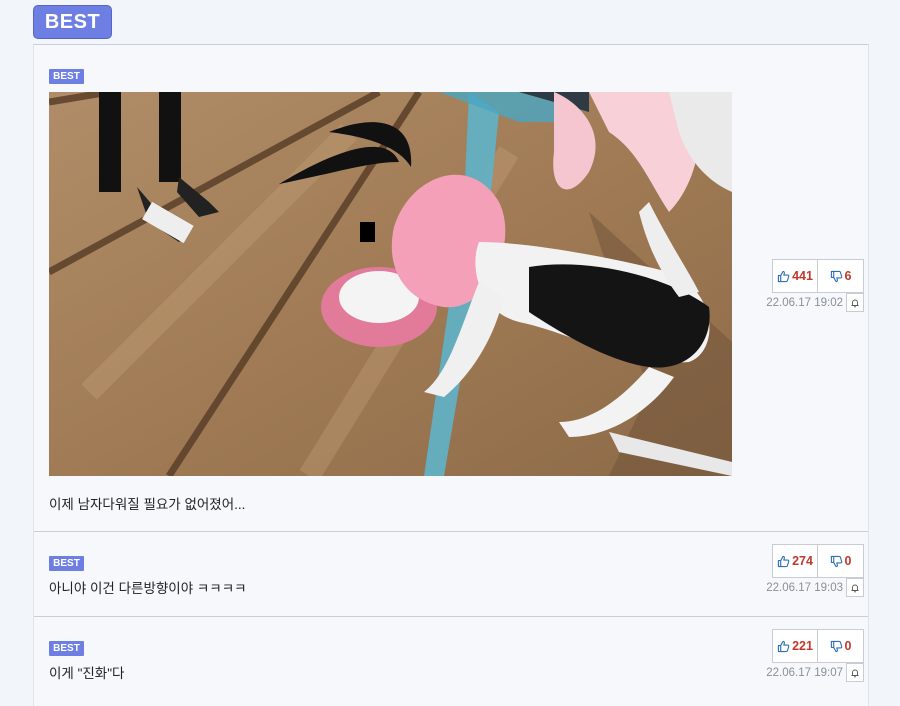 The width and height of the screenshot is (900, 706). Describe the element at coordinates (72, 22) in the screenshot. I see `best-header-button: BEST` at that location.